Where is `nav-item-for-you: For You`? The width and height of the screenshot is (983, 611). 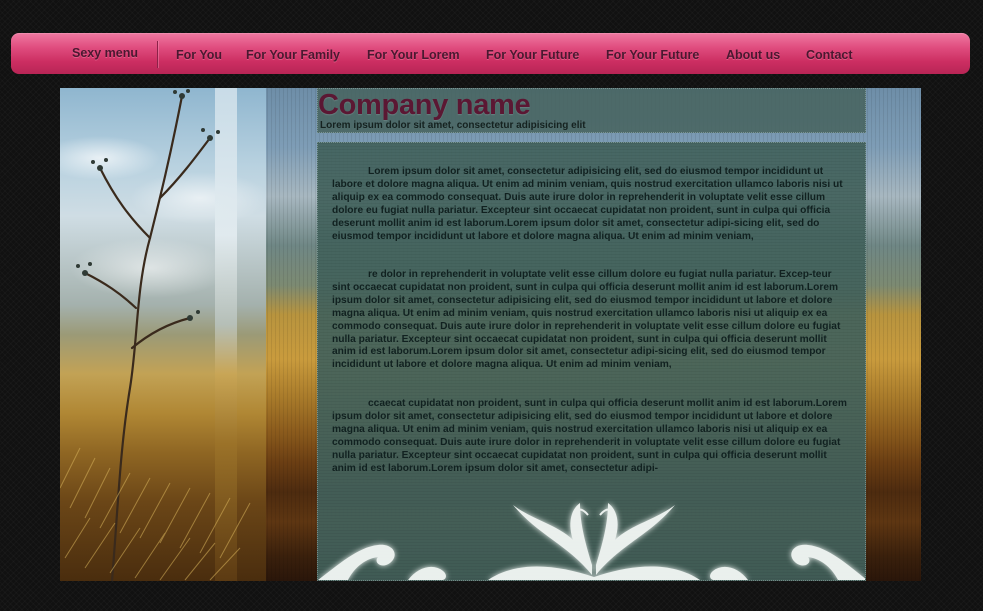 nav-item-for-you: For You is located at coordinates (199, 55).